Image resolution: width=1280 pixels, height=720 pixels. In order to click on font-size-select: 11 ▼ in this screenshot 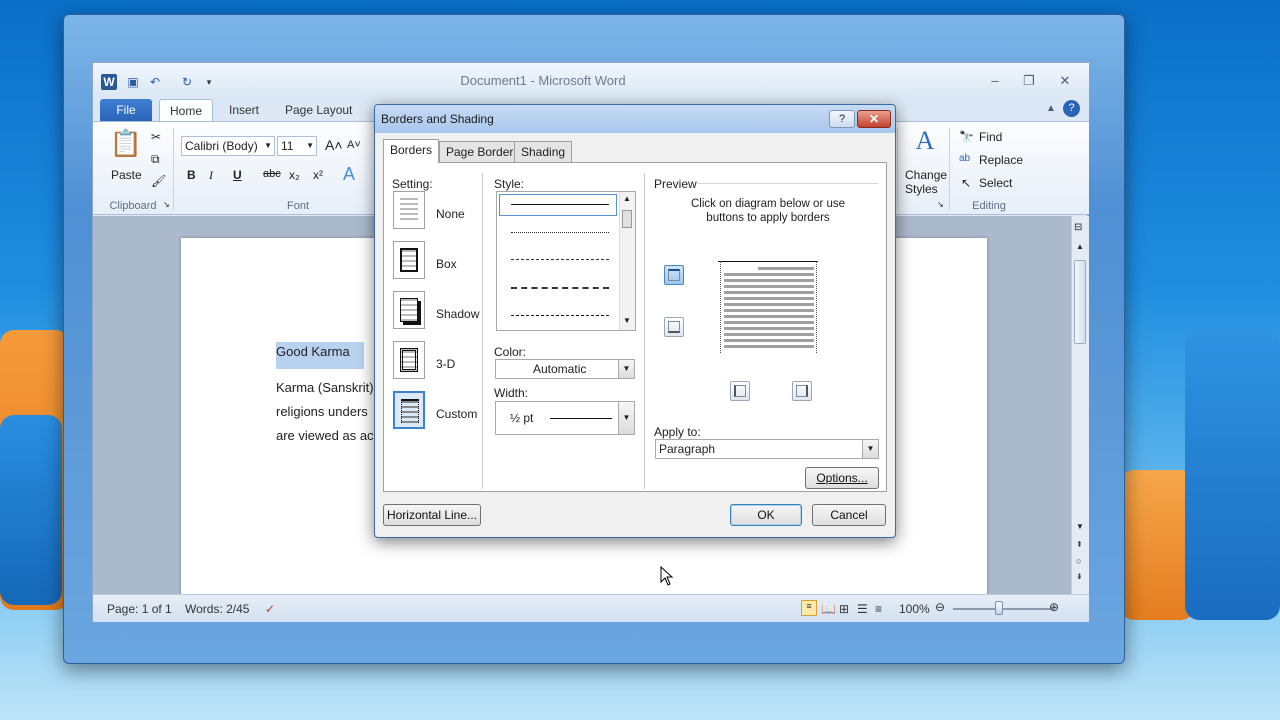, I will do `click(297, 146)`.